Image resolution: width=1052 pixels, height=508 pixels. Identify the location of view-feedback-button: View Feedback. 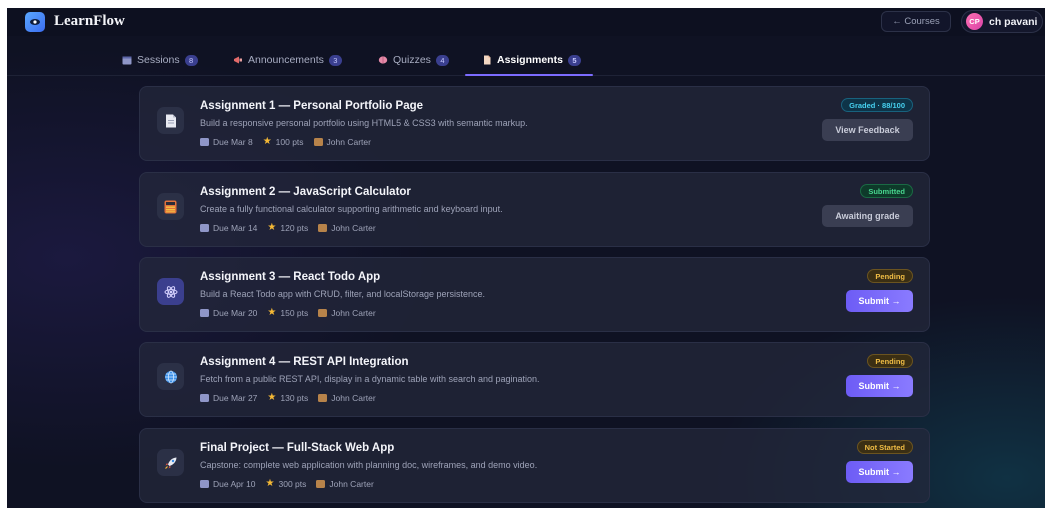
(867, 130).